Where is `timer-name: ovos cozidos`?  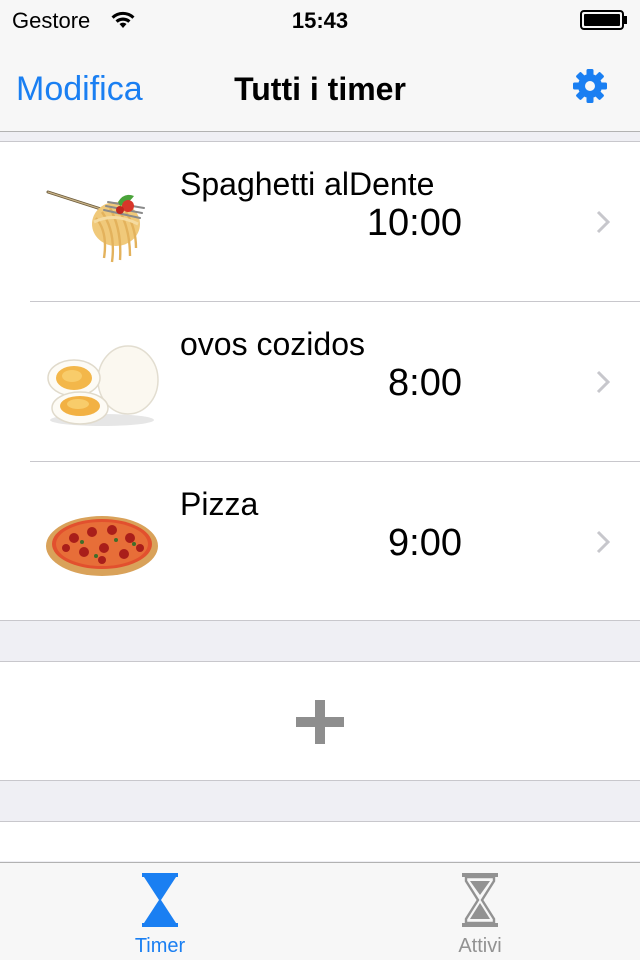
timer-name: ovos cozidos is located at coordinates (272, 344).